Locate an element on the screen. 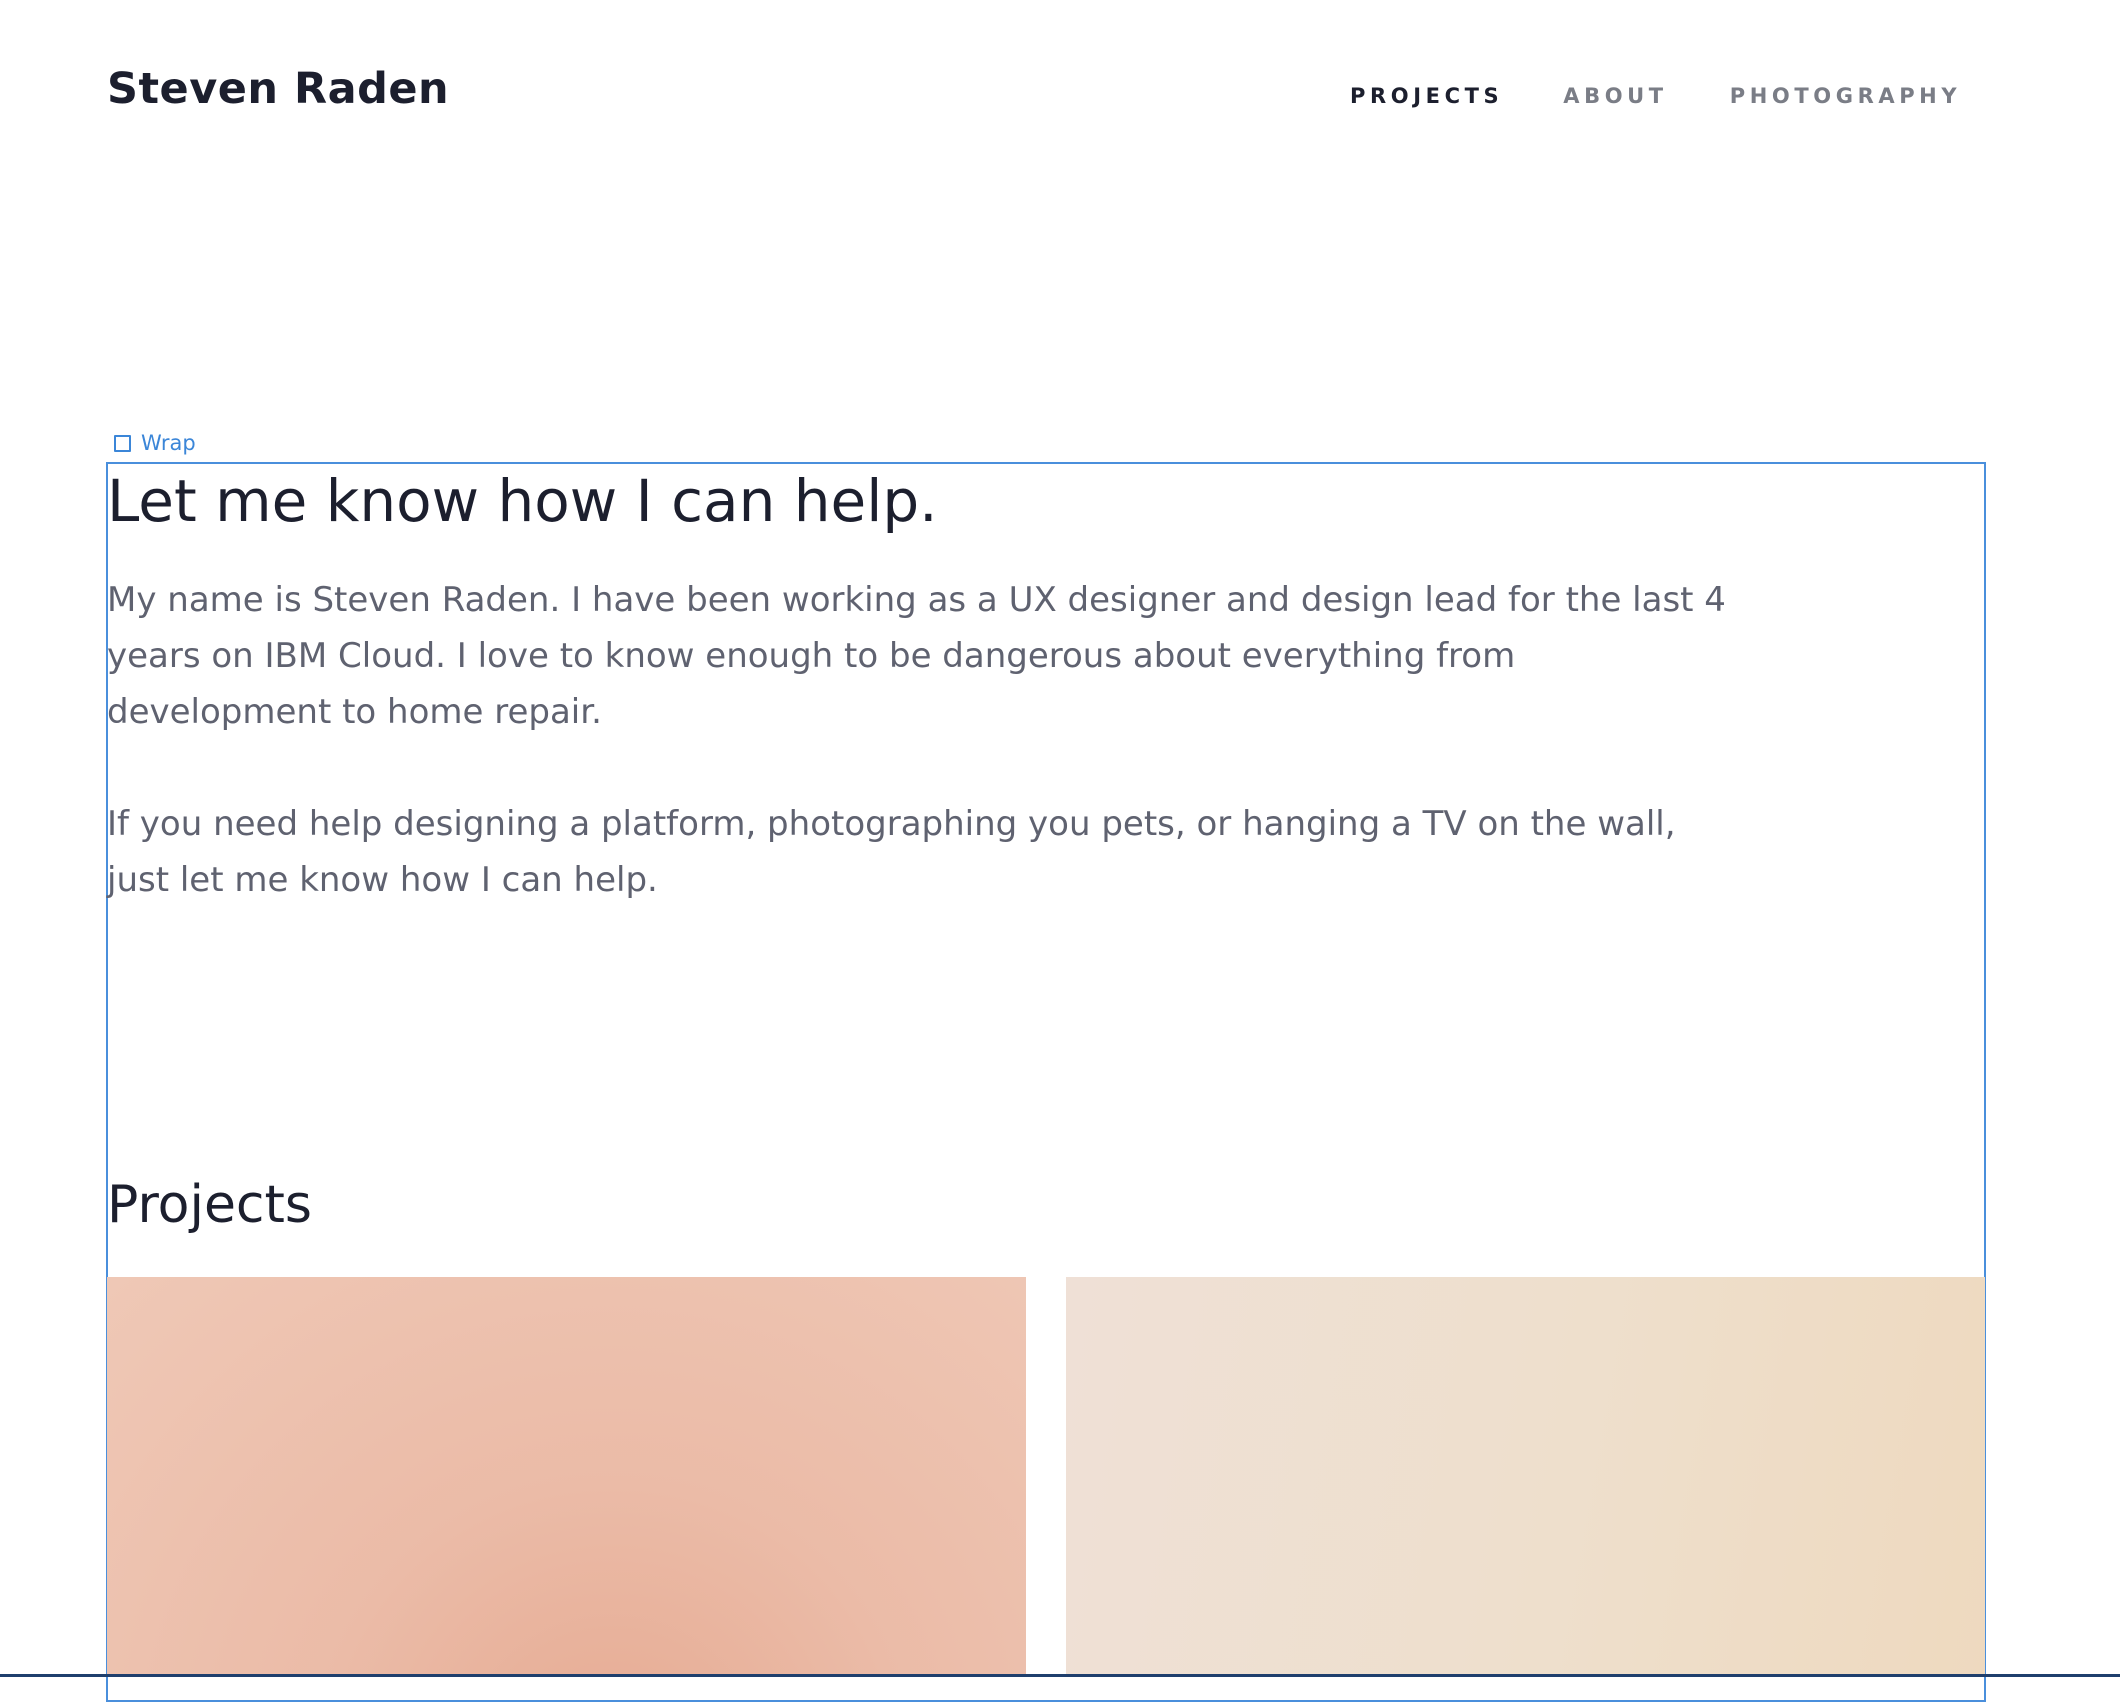 The image size is (2120, 1702). bottom-divider is located at coordinates (1060, 1675).